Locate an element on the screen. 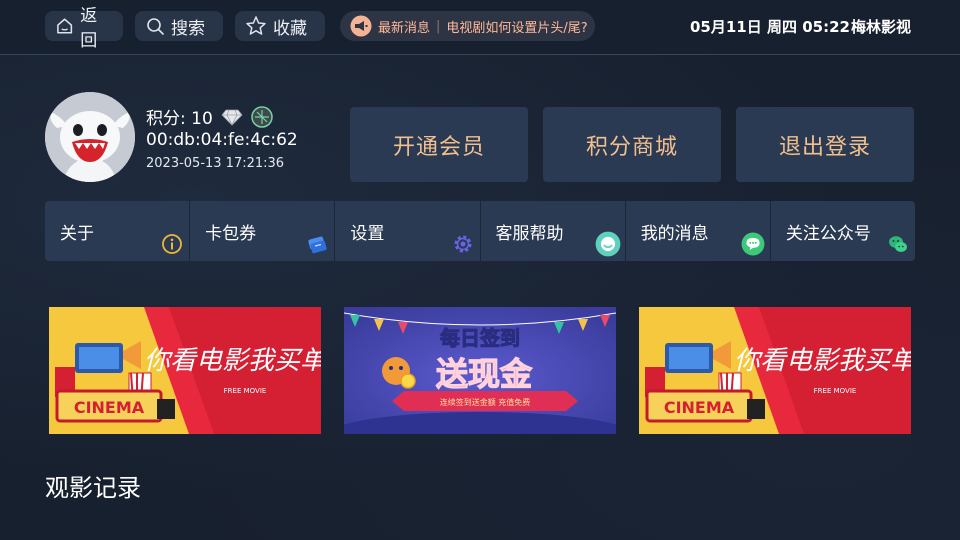 Image resolution: width=960 pixels, height=540 pixels. checkin-banner-graphic: 每日签到 送现金 连续签到送金额 充值免费 is located at coordinates (480, 370).